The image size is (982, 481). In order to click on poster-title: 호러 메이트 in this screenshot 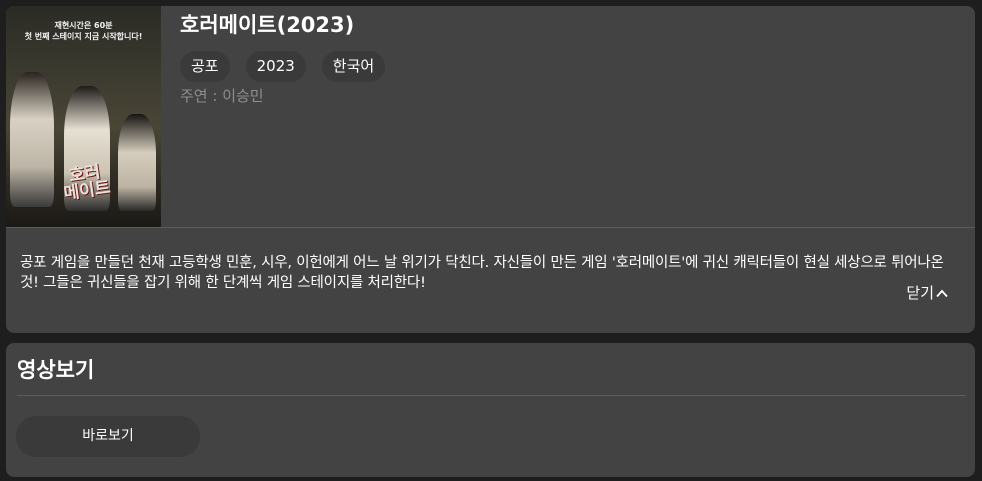, I will do `click(87, 183)`.